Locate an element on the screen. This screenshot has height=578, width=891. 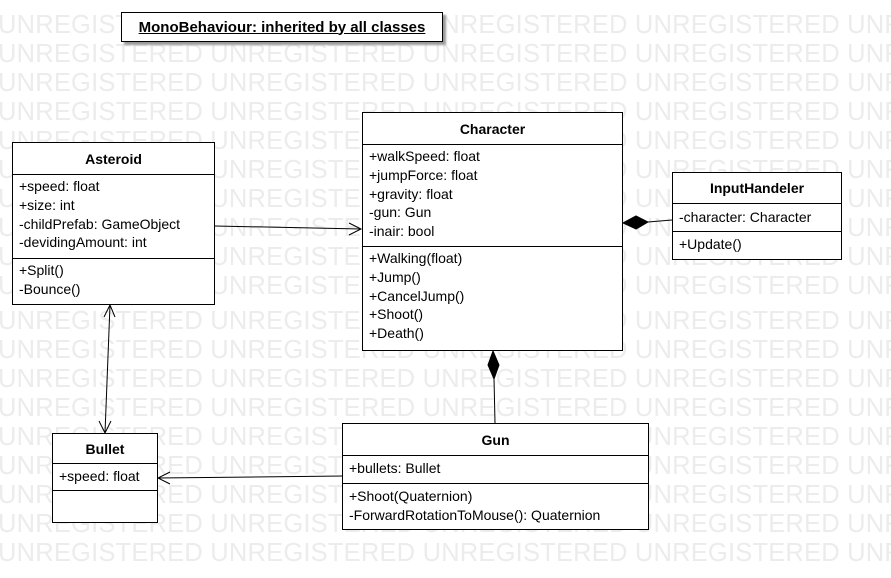
attributes-section: -character: Character is located at coordinates (757, 218).